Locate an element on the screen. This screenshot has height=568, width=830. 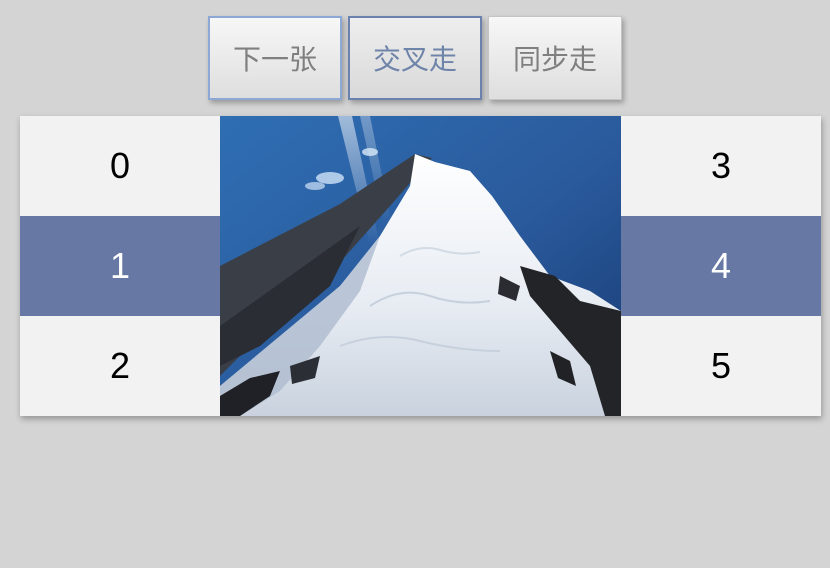
index-cell-4: 4 is located at coordinates (721, 266).